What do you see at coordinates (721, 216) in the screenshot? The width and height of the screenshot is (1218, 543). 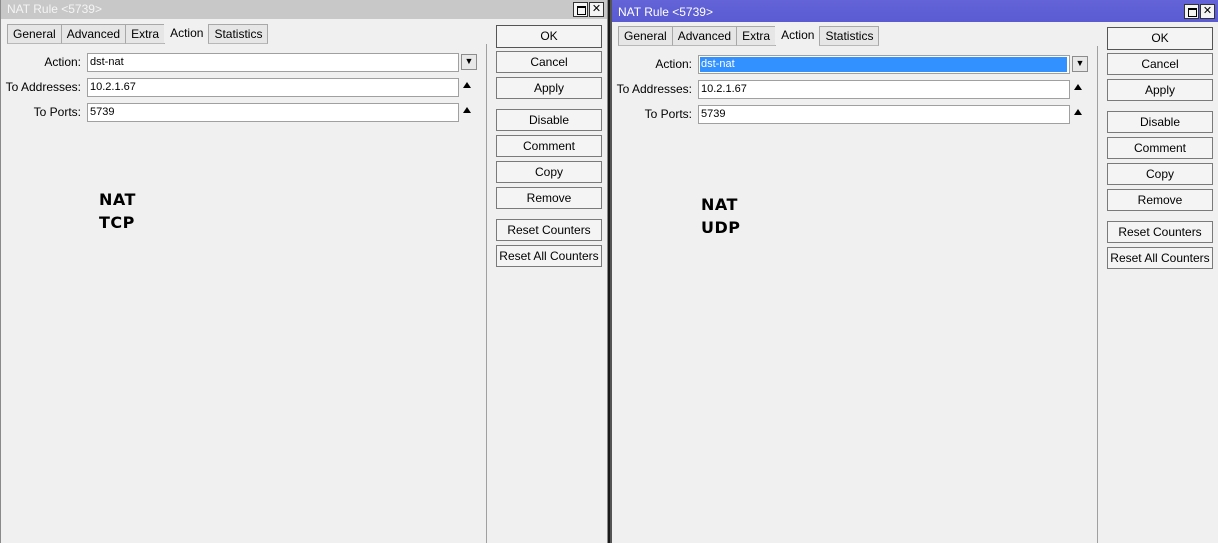 I see `annotation-note: NAT UDP` at bounding box center [721, 216].